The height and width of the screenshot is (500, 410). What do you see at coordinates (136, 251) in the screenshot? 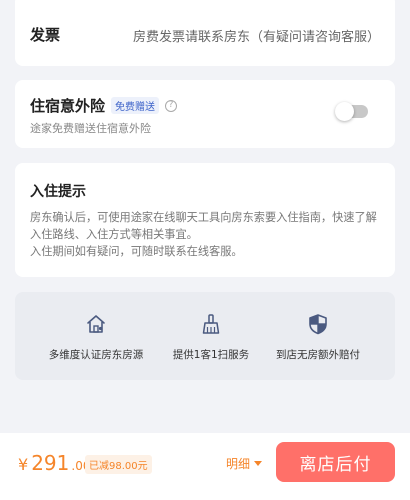
I see `checkin-tips-line: 入住期间如有疑问，可随时联系在线客服。` at bounding box center [136, 251].